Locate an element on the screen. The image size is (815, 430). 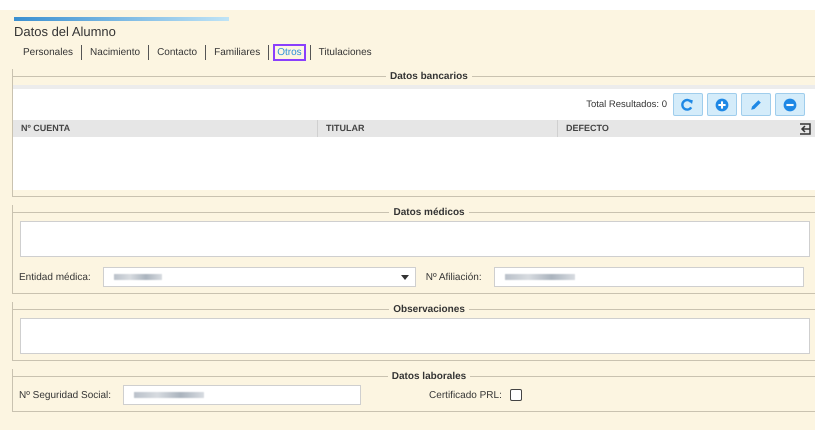
tab: Personales is located at coordinates (48, 52).